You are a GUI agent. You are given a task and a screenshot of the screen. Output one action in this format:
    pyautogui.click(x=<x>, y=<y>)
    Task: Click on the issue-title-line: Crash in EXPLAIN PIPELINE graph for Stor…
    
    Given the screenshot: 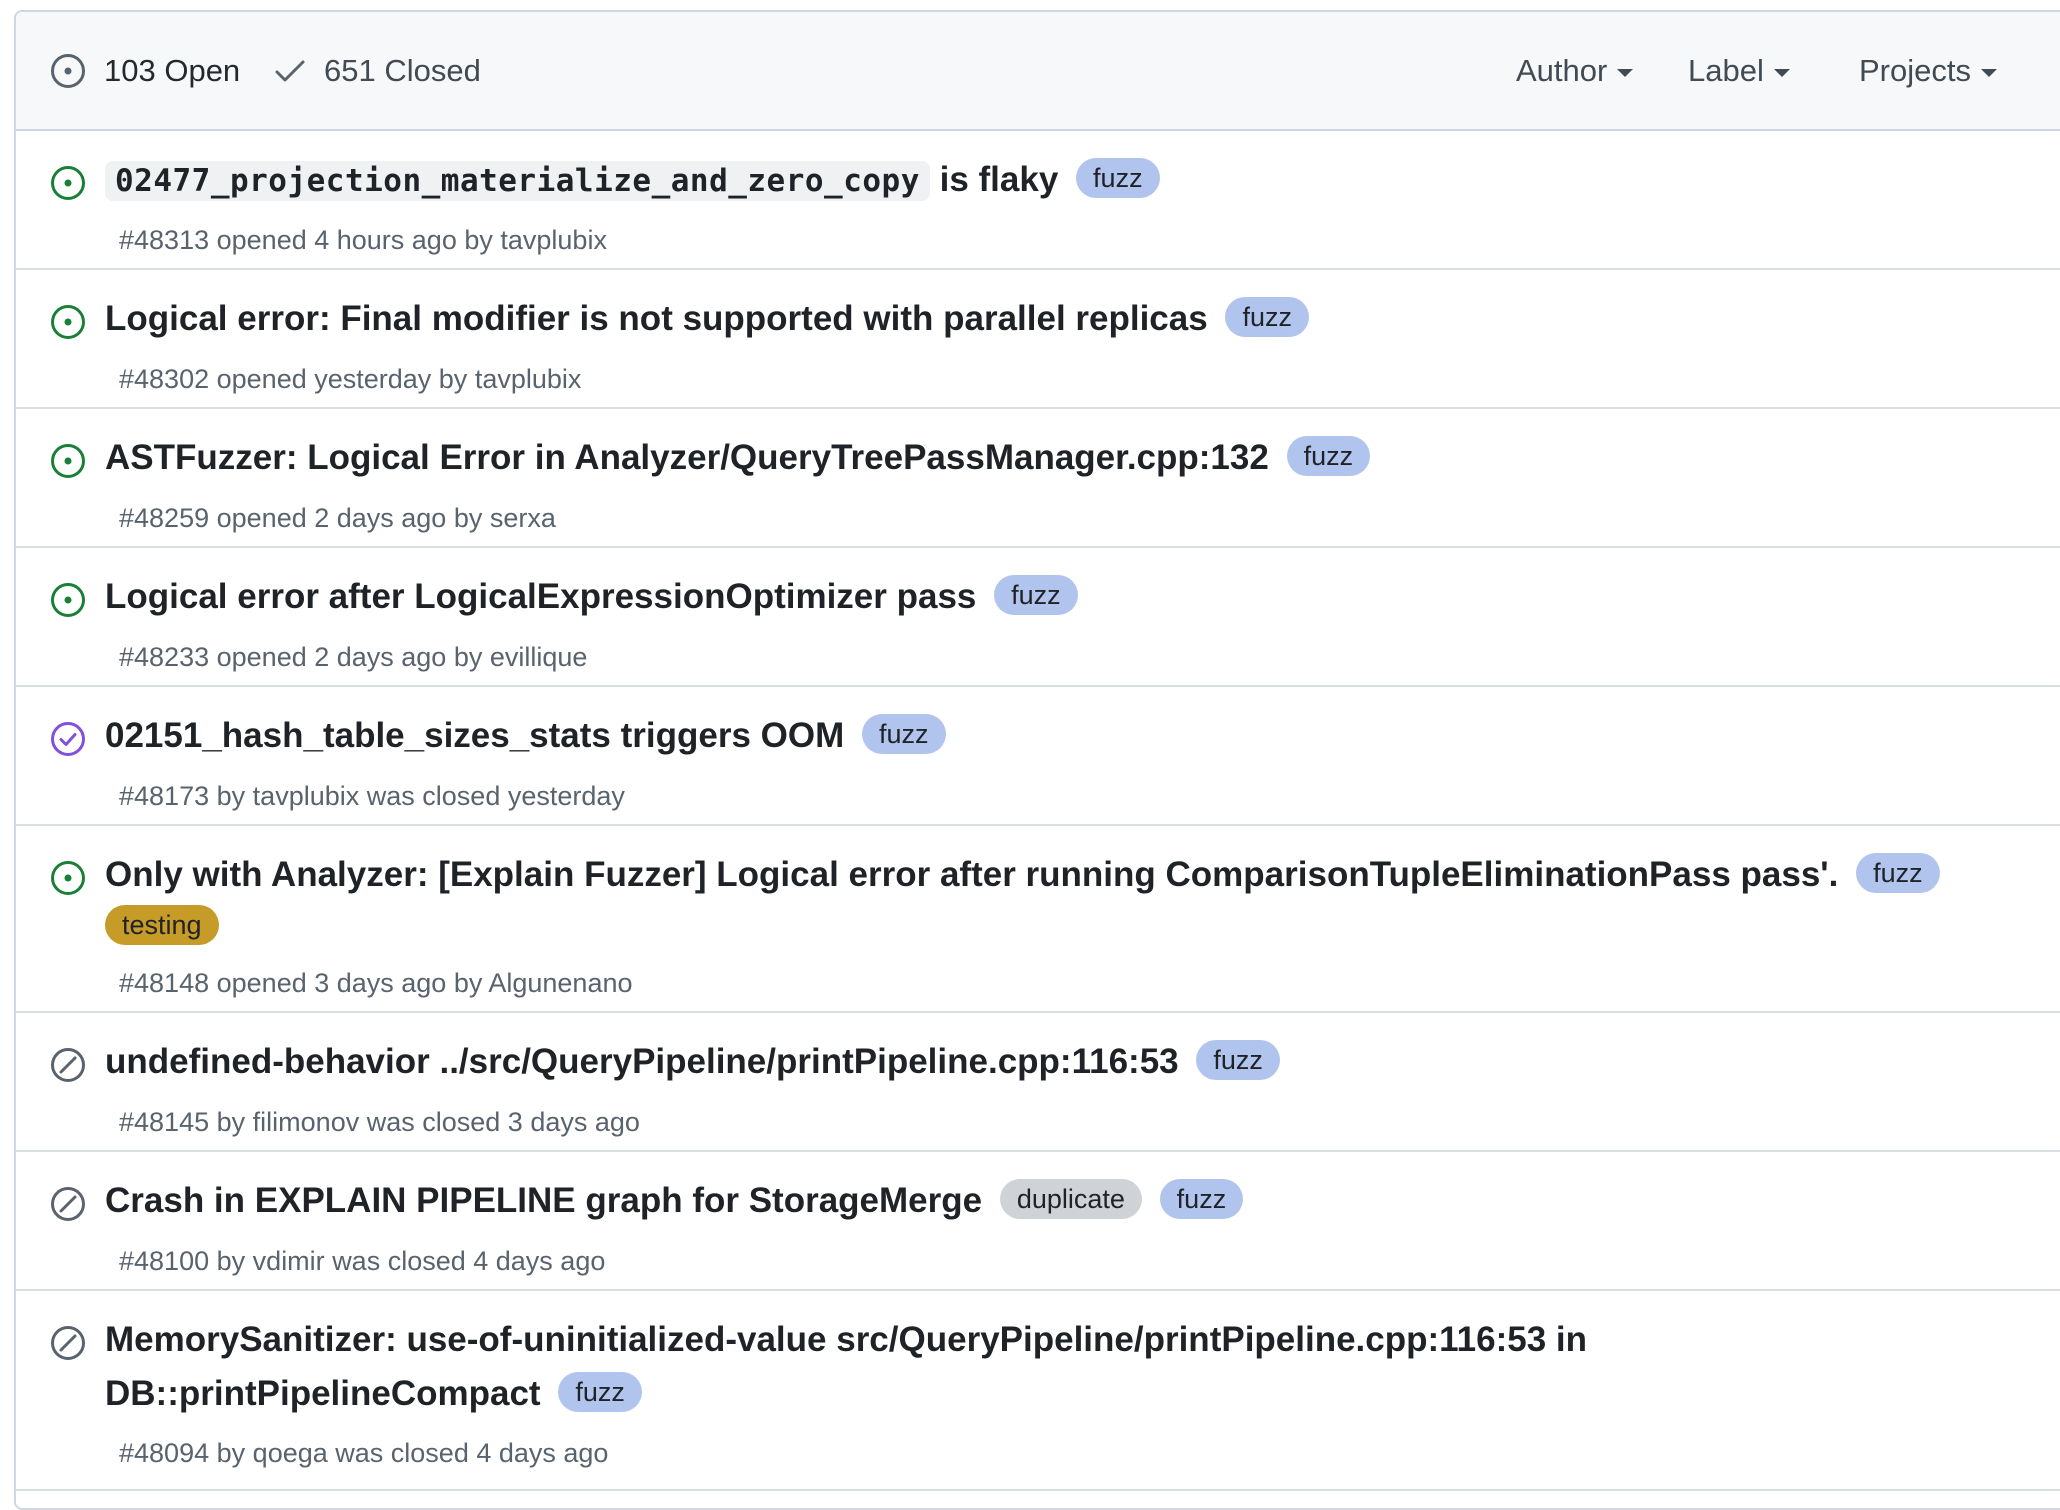 What is the action you would take?
    pyautogui.click(x=1082, y=1201)
    